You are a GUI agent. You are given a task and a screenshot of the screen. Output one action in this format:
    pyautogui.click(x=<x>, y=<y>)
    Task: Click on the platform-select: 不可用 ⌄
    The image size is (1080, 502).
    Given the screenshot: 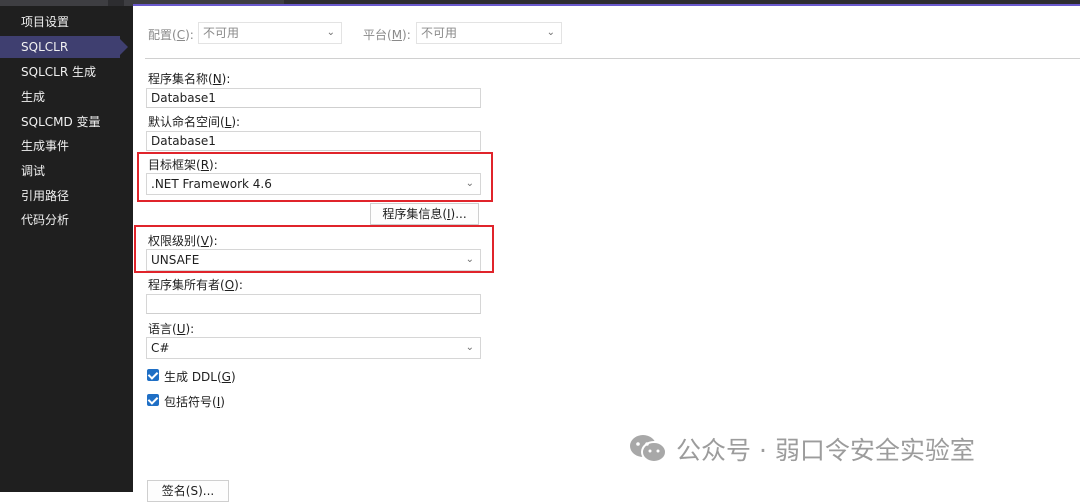 What is the action you would take?
    pyautogui.click(x=489, y=33)
    